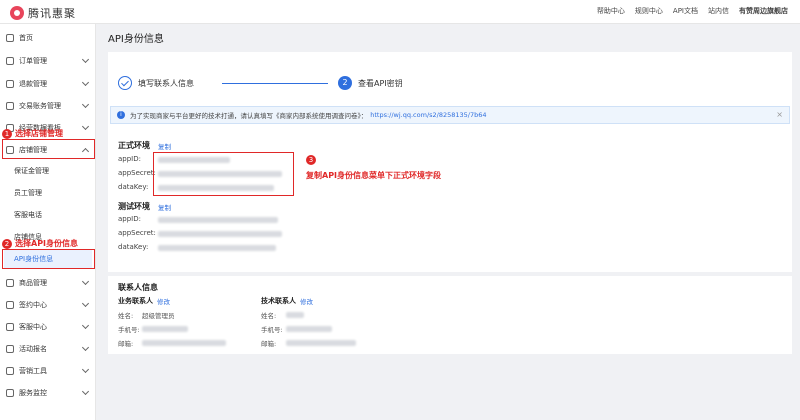 This screenshot has width=800, height=420. Describe the element at coordinates (763, 11) in the screenshot. I see `store-name: 有赞周边旗舰店` at that location.